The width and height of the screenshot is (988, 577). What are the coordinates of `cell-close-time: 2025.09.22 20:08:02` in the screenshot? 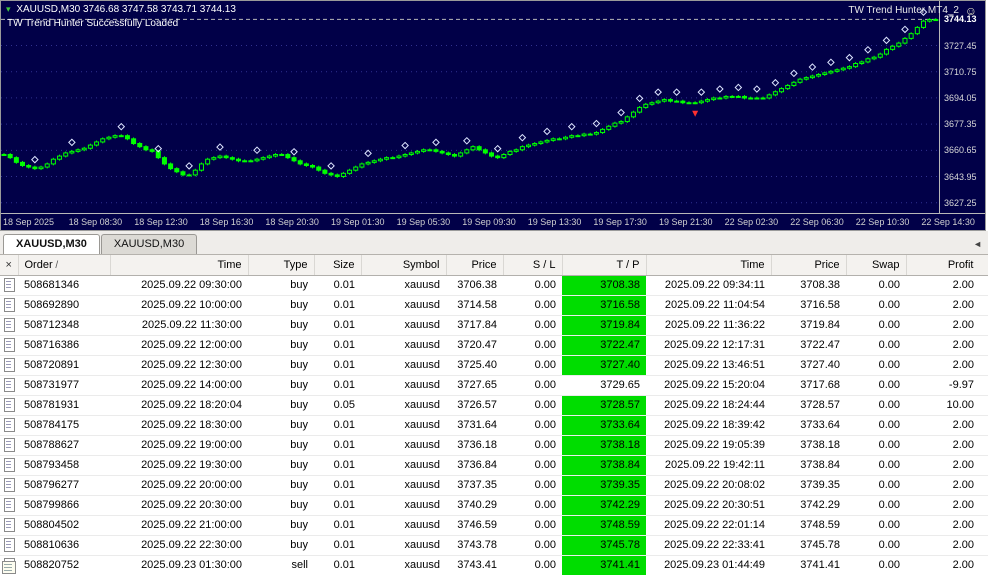 It's located at (708, 485).